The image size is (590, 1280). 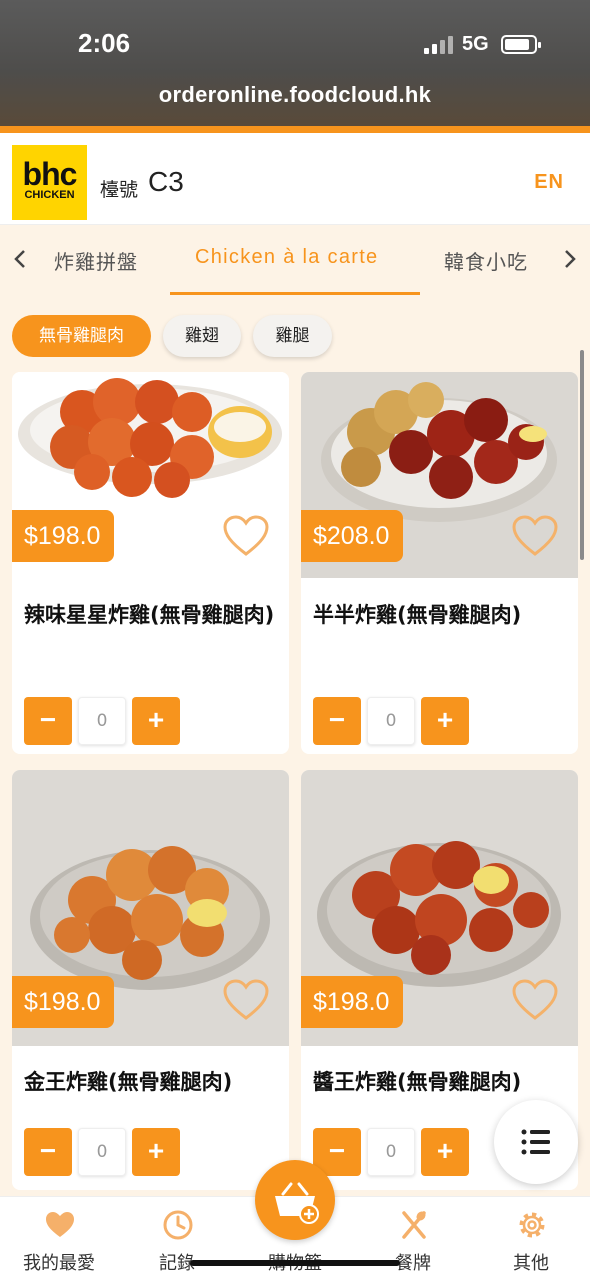 I want to click on heart-icon, so click(x=60, y=1224).